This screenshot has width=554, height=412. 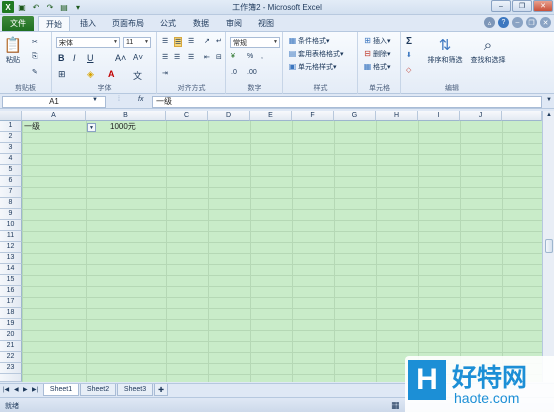 I want to click on conditional-format-button: ▦ 条件格式 ▾, so click(x=308, y=40).